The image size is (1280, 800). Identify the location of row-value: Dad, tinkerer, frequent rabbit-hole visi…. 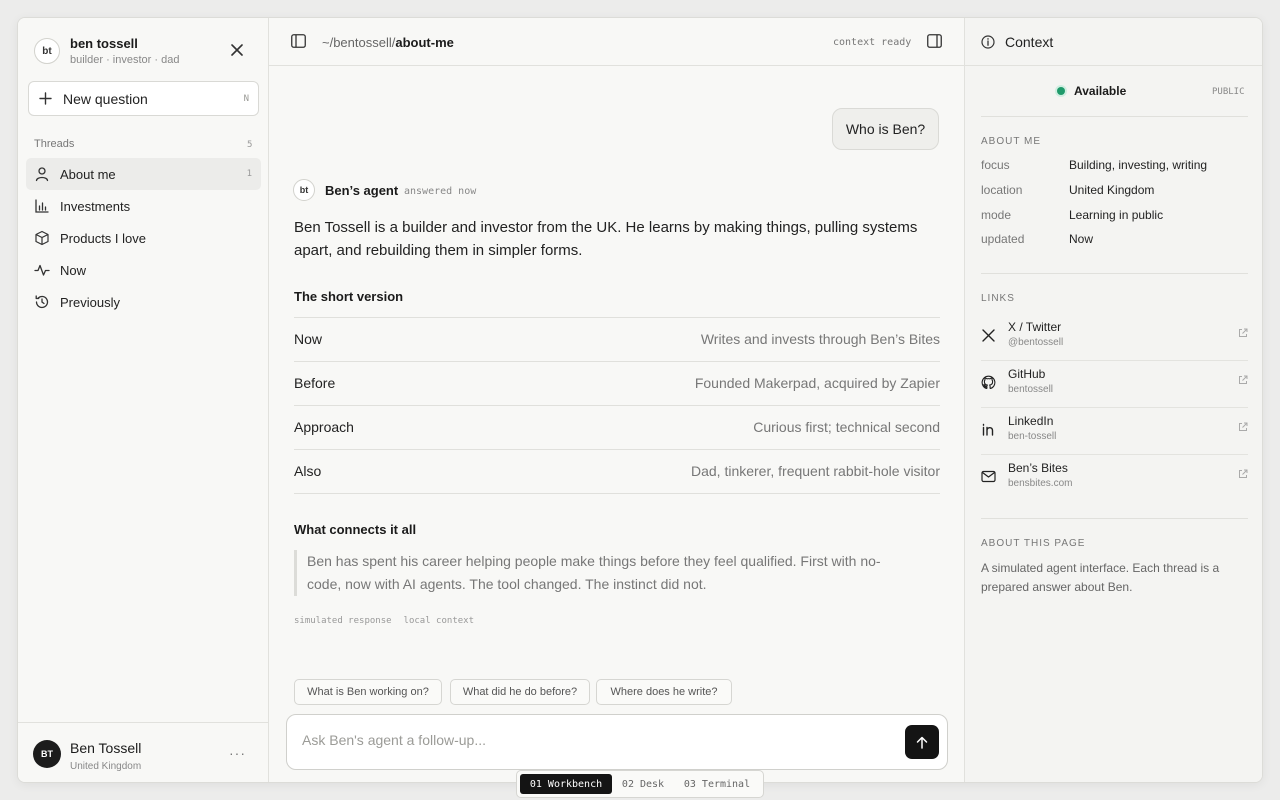
(815, 471).